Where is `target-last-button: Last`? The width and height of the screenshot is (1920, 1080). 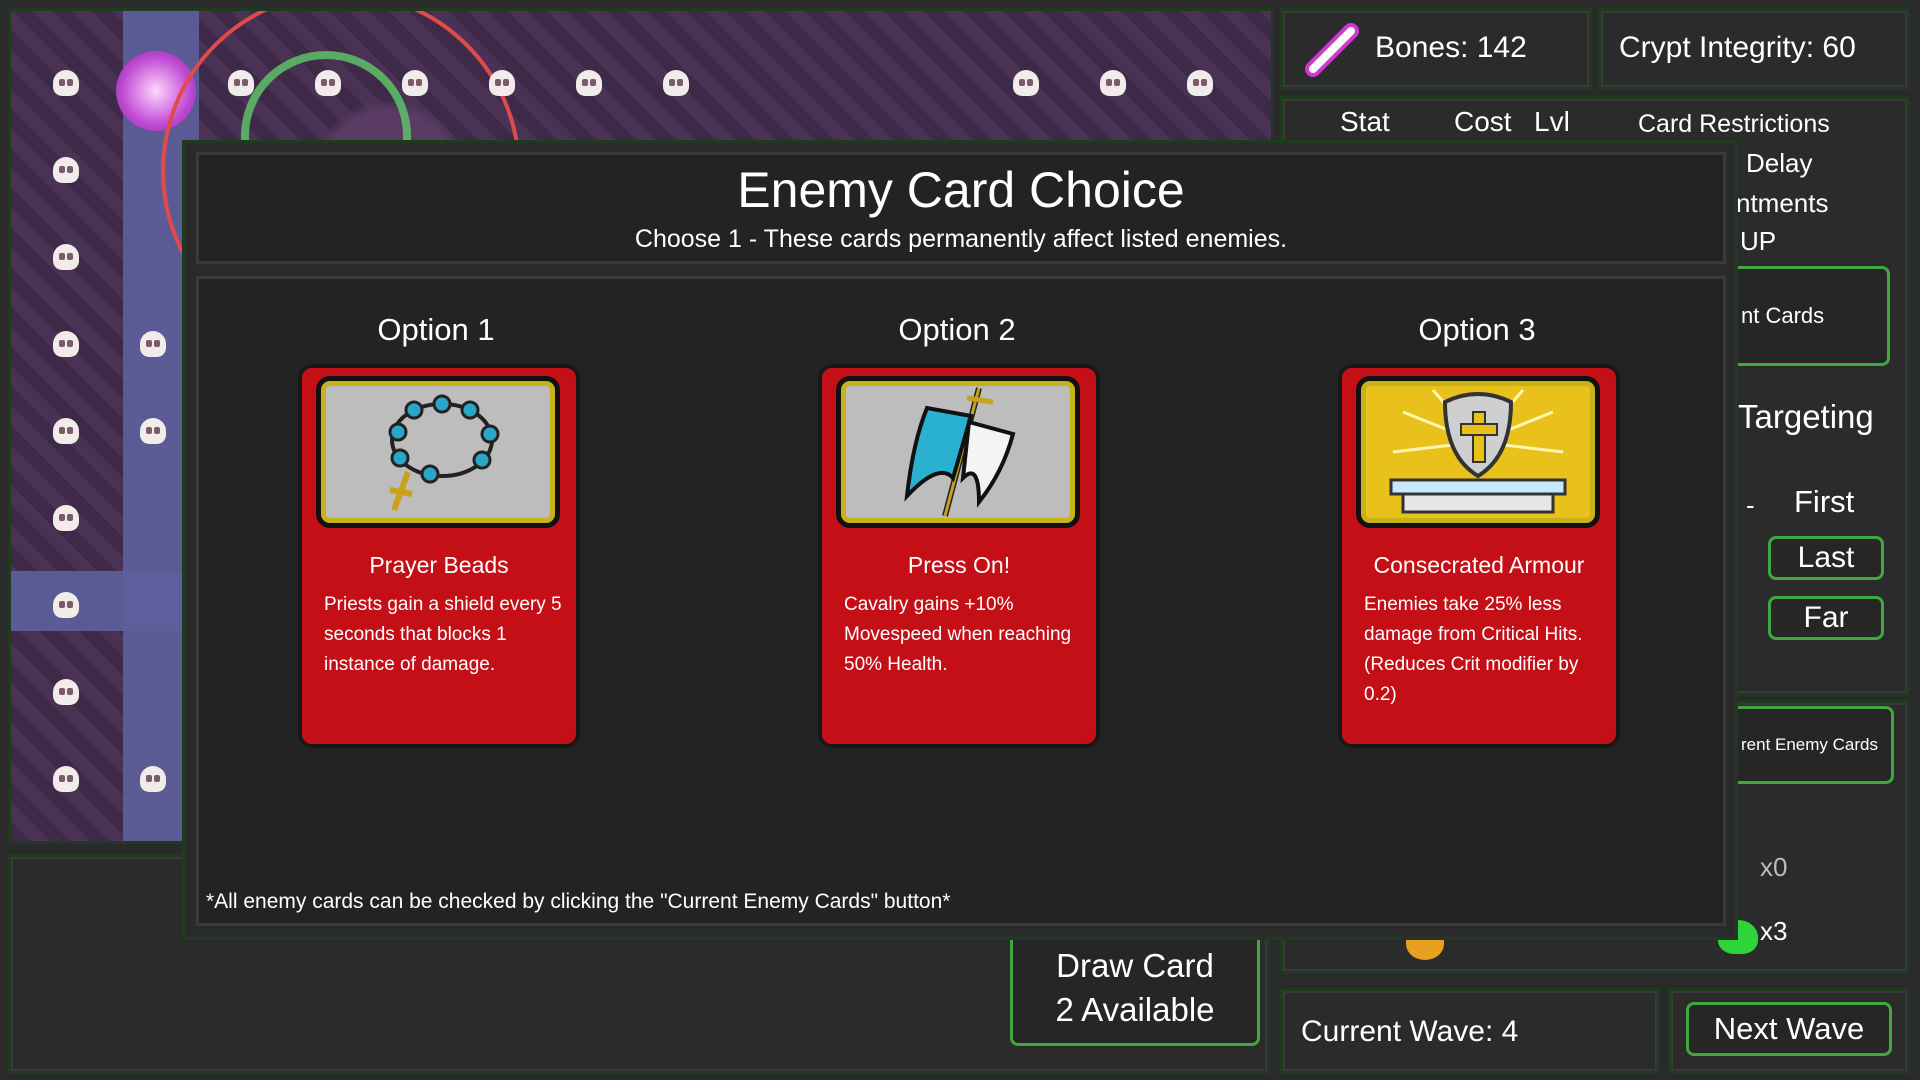 target-last-button: Last is located at coordinates (1826, 558).